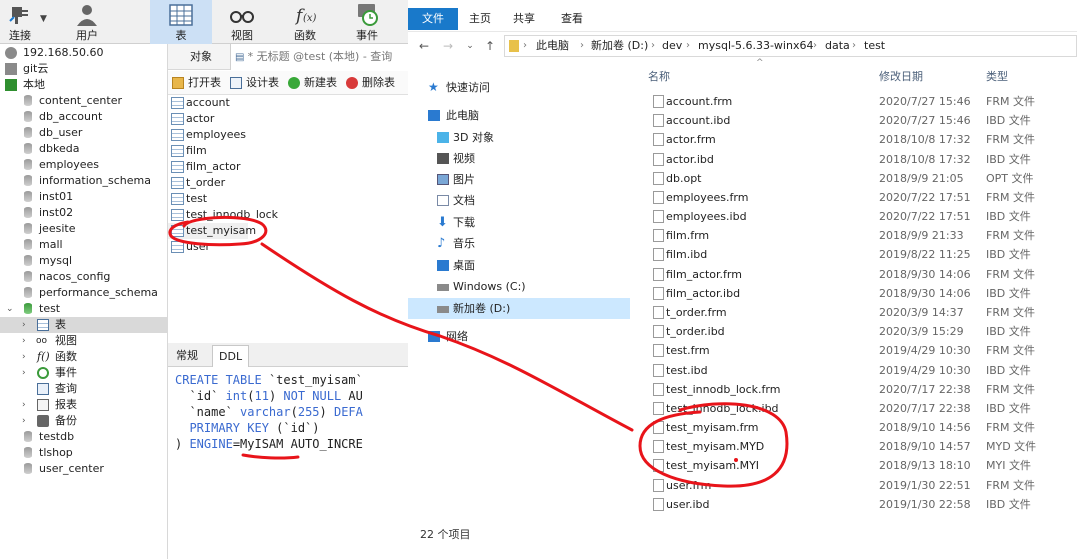  I want to click on file-row: film.ibd 2019/8/22 11:25 IBD 文件, so click(858, 254).